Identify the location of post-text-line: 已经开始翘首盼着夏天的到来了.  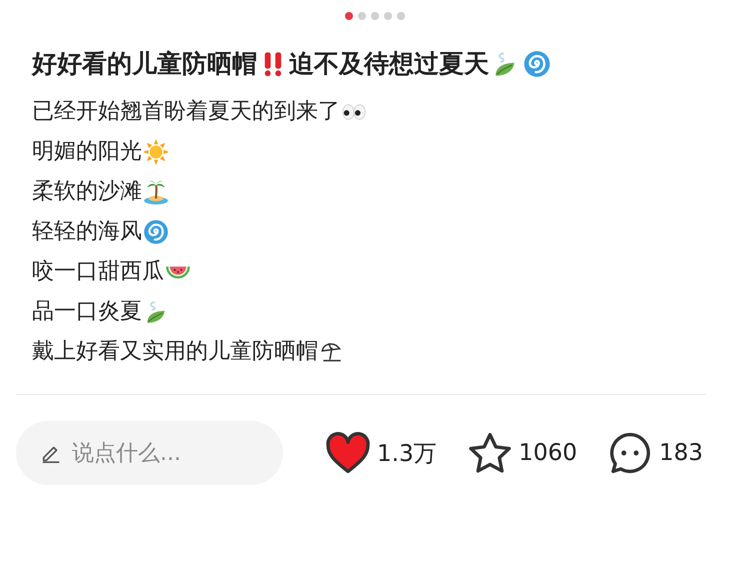
(186, 112).